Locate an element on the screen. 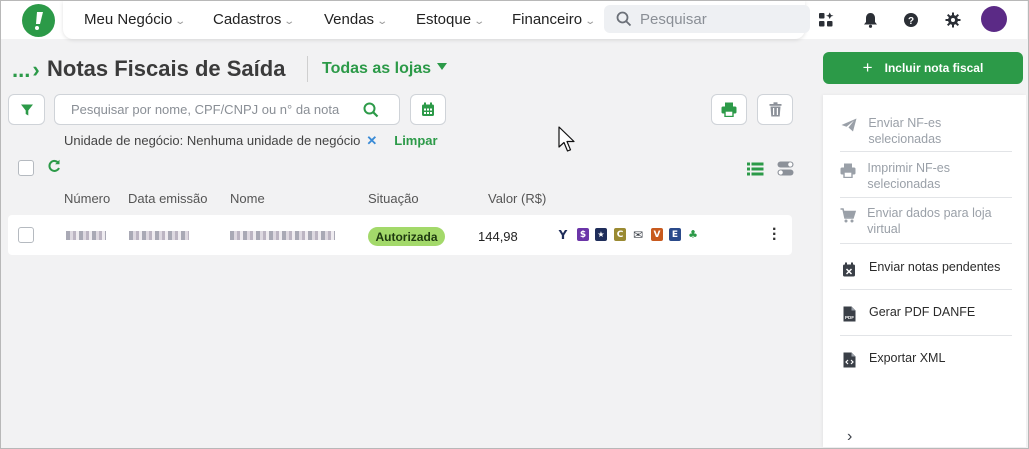  nav-estoque: Estoque ⌄ is located at coordinates (451, 19).